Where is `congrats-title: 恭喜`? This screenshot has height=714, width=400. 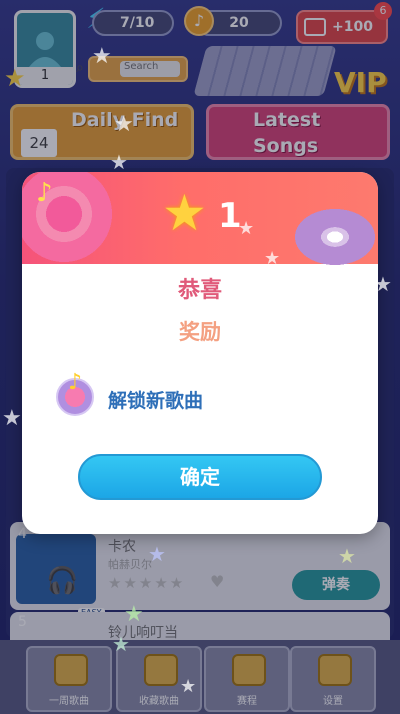 congrats-title: 恭喜 is located at coordinates (199, 290).